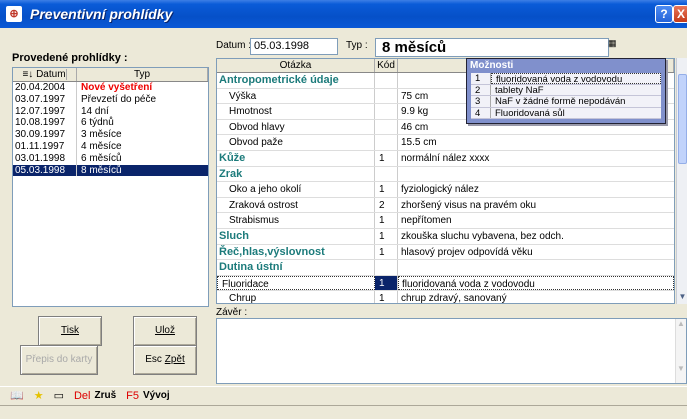 This screenshot has width=687, height=419. Describe the element at coordinates (536, 142) in the screenshot. I see `answer-cell: 15.5 cm` at that location.